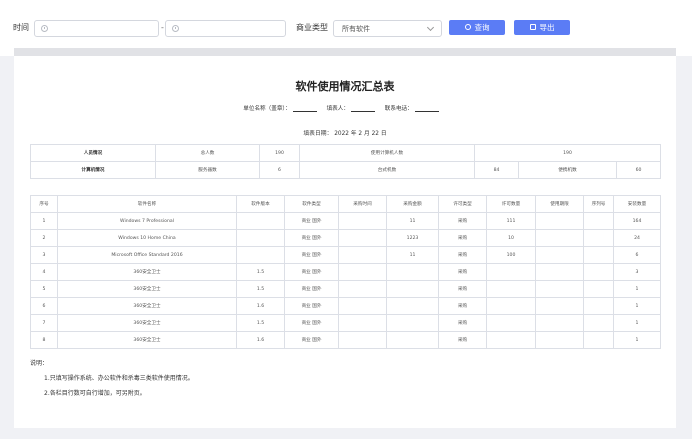  I want to click on summary-cell: 84, so click(496, 170).